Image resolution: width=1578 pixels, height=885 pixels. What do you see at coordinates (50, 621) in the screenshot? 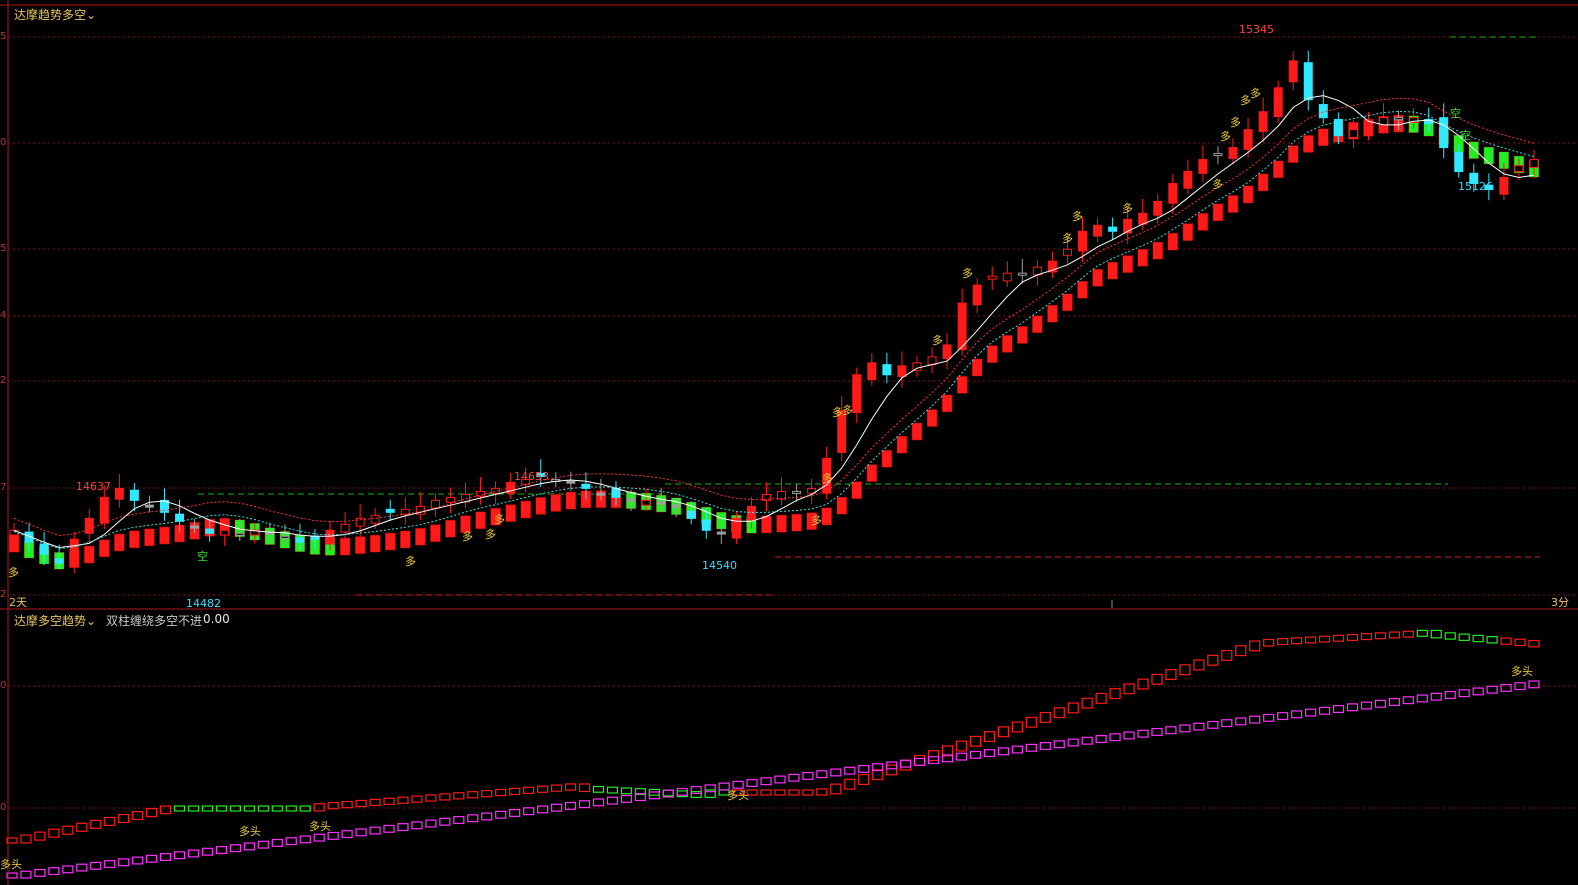
I see `sub-panel-title-text: 达摩多空趋势` at bounding box center [50, 621].